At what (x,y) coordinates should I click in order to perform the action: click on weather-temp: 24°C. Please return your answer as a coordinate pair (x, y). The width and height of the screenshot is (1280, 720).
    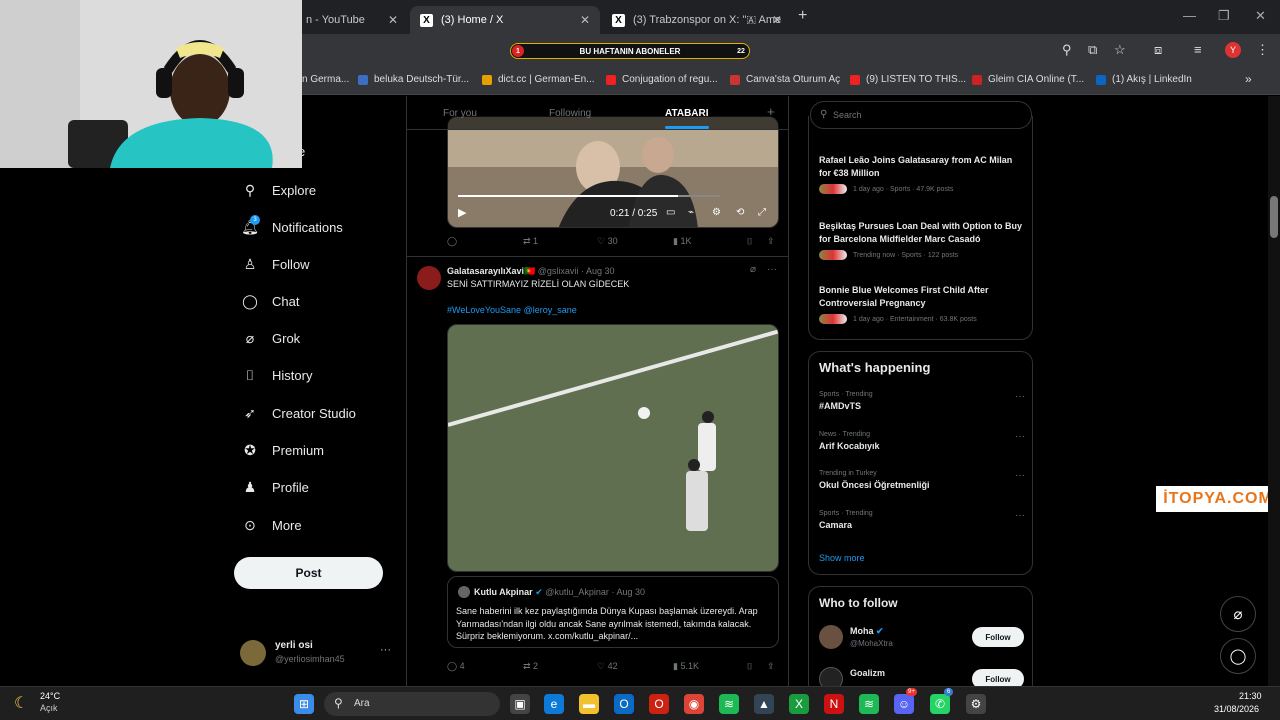
    Looking at the image, I should click on (50, 696).